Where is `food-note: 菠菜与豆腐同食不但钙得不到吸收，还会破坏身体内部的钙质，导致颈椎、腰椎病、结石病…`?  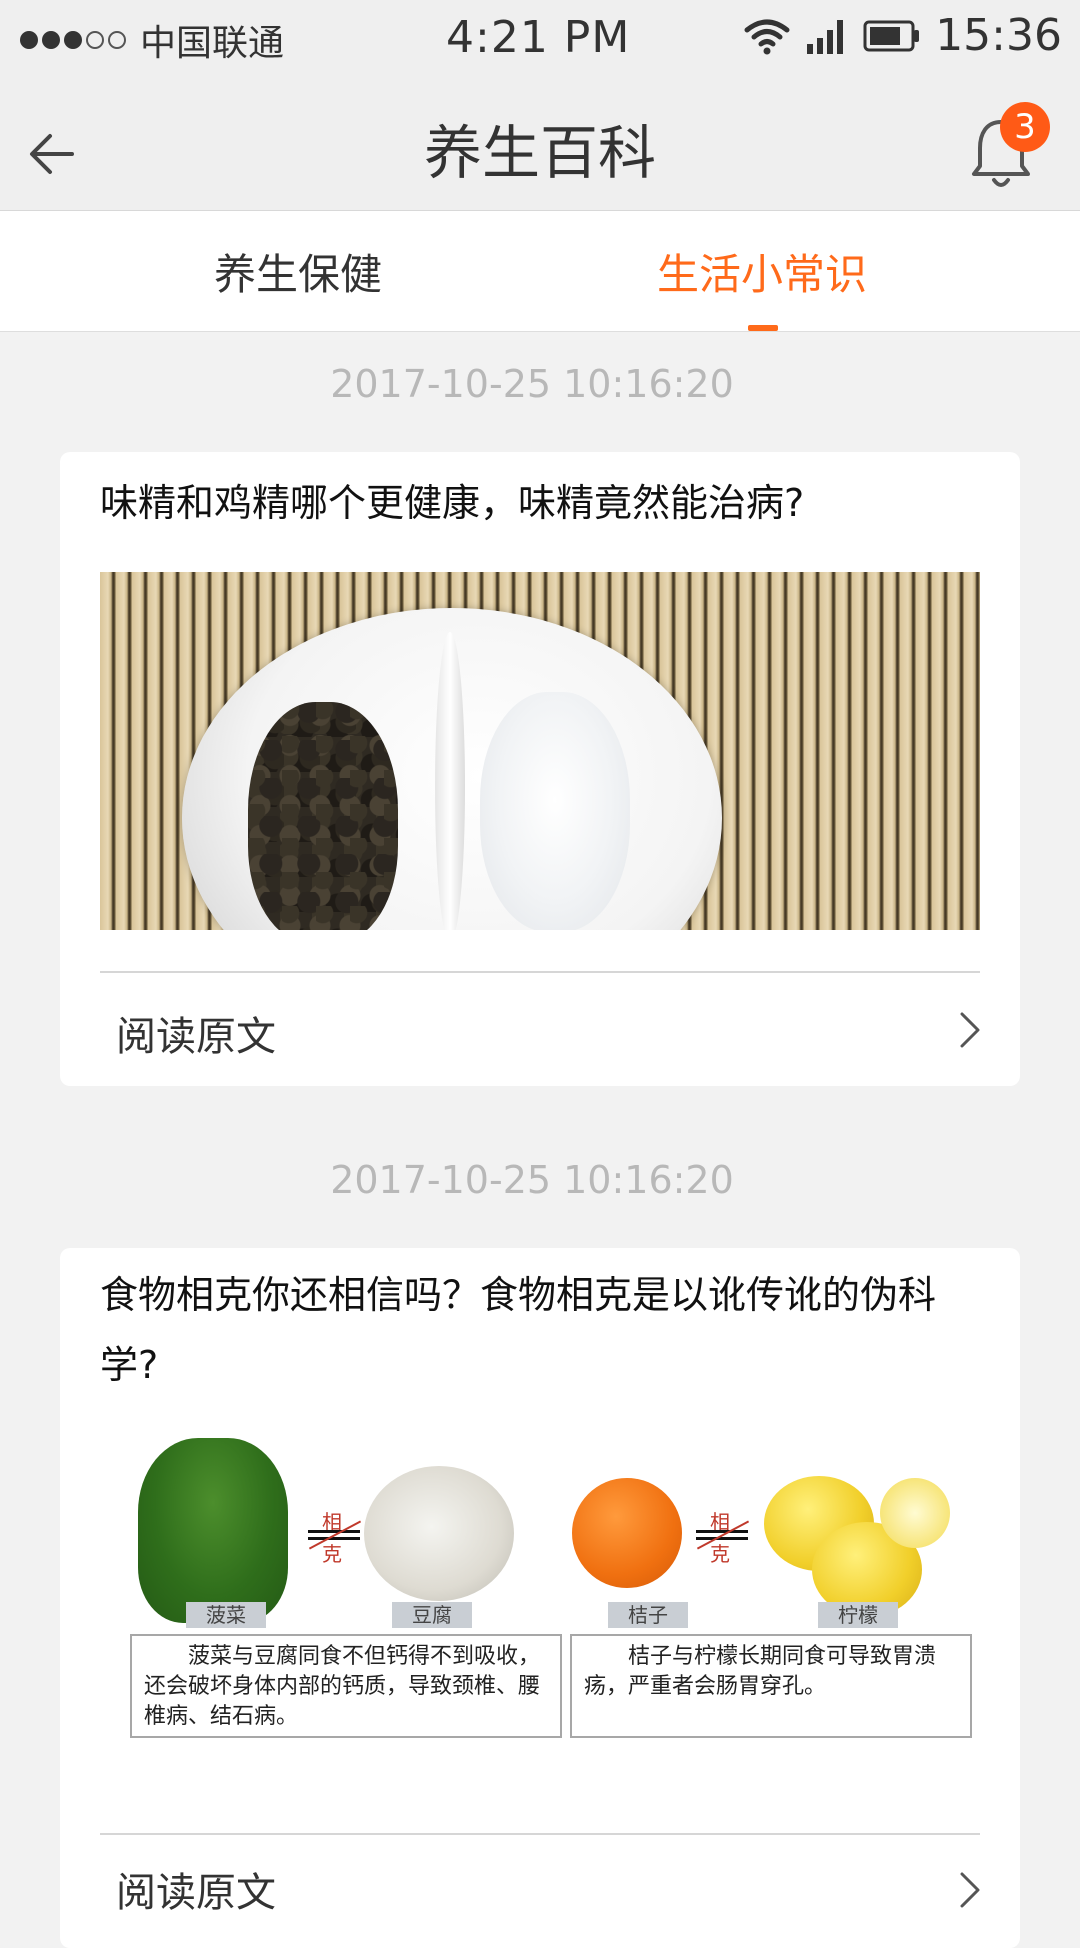
food-note: 菠菜与豆腐同食不但钙得不到吸收，还会破坏身体内部的钙质，导致颈椎、腰椎病、结石病… is located at coordinates (346, 1686).